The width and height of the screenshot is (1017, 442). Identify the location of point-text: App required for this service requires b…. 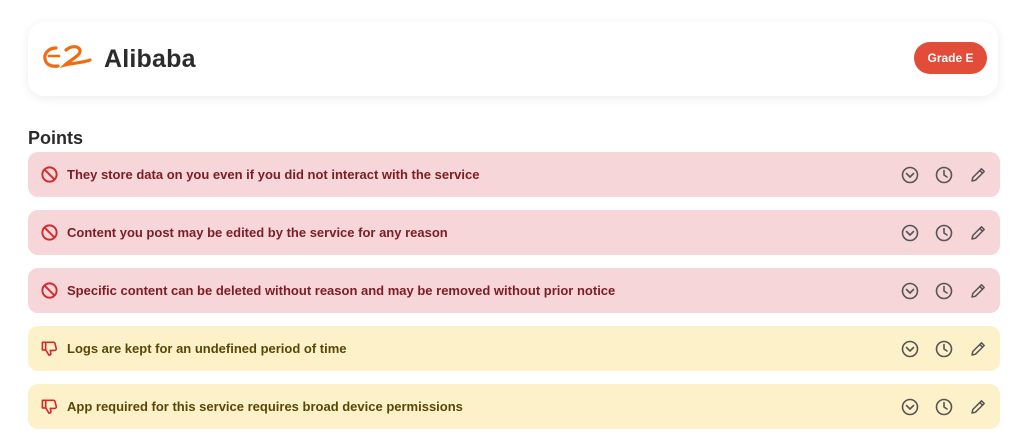
(265, 406).